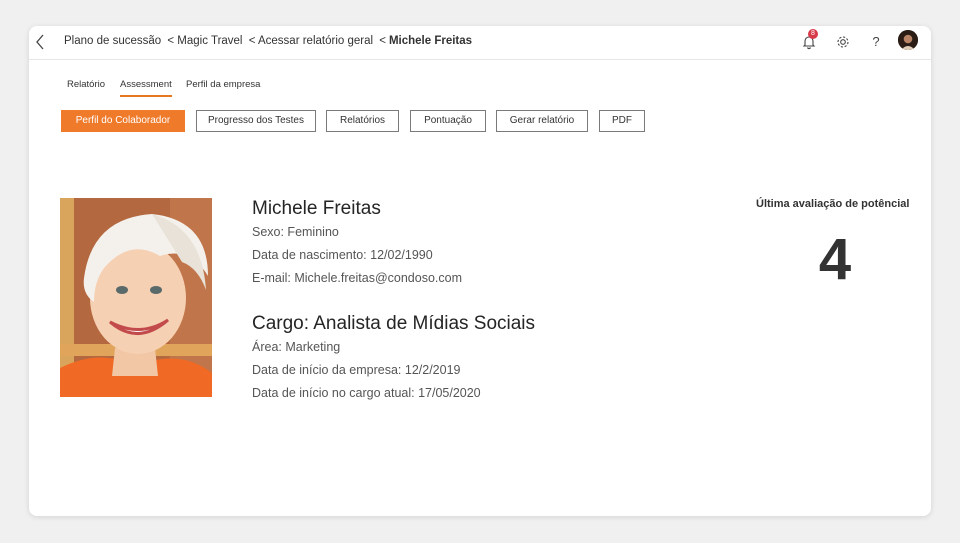 The width and height of the screenshot is (960, 543). Describe the element at coordinates (448, 121) in the screenshot. I see `pontuacao-button: Pontuação` at that location.